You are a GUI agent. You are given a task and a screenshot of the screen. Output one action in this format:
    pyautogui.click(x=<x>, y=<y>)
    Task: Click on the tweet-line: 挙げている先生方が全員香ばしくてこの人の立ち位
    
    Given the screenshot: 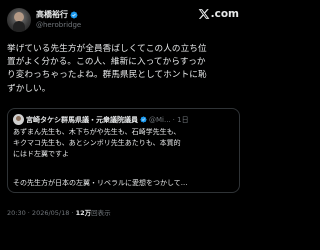 What is the action you would take?
    pyautogui.click(x=107, y=49)
    